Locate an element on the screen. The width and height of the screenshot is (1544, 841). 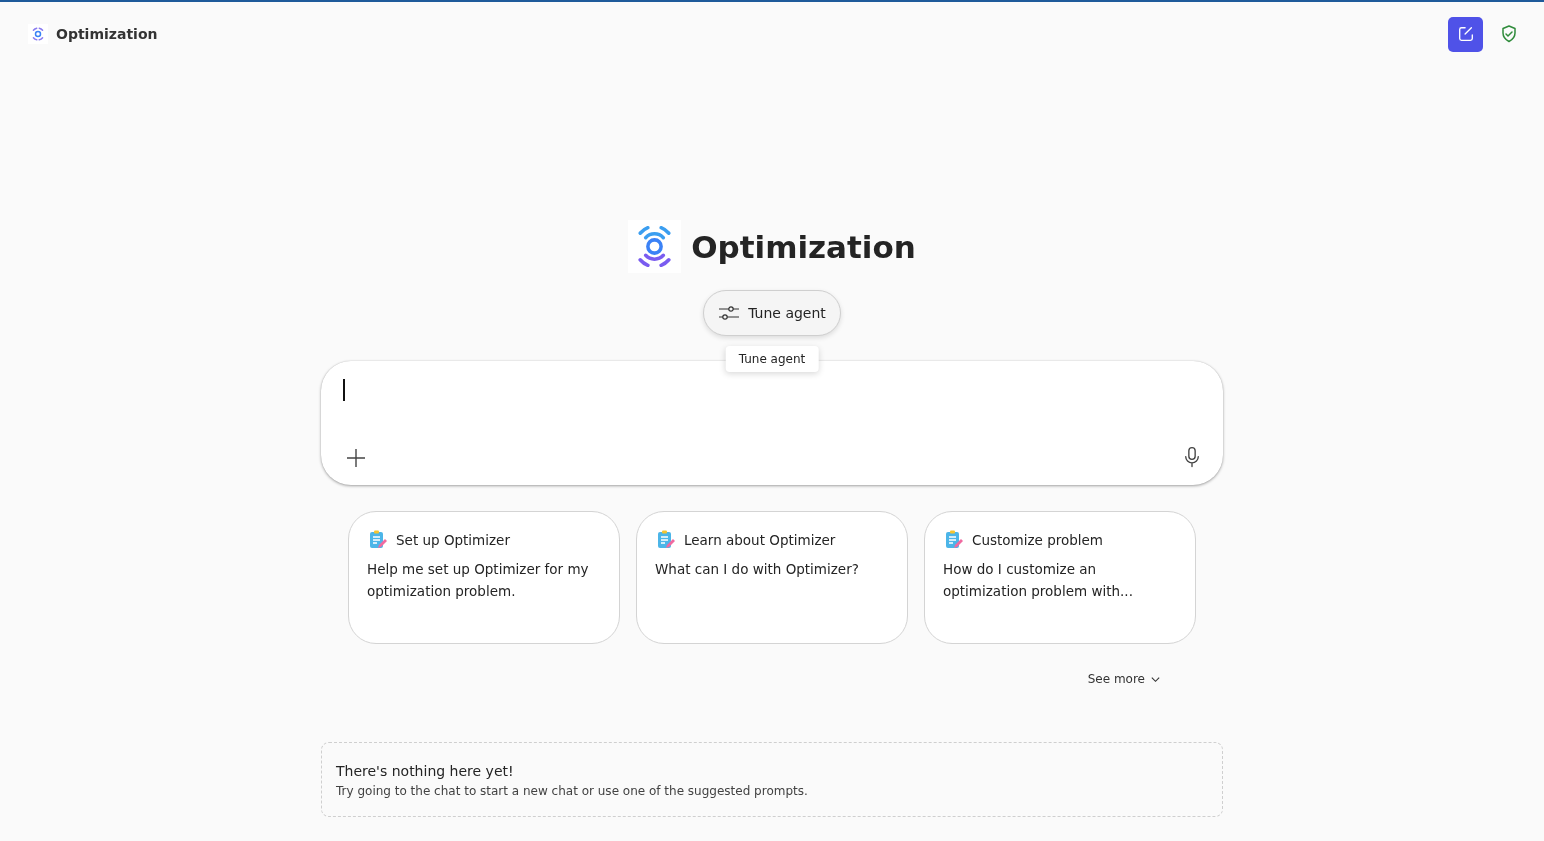
prompt-card: Learn about Optimizer What can I do with Optimizer? is located at coordinates (772, 577).